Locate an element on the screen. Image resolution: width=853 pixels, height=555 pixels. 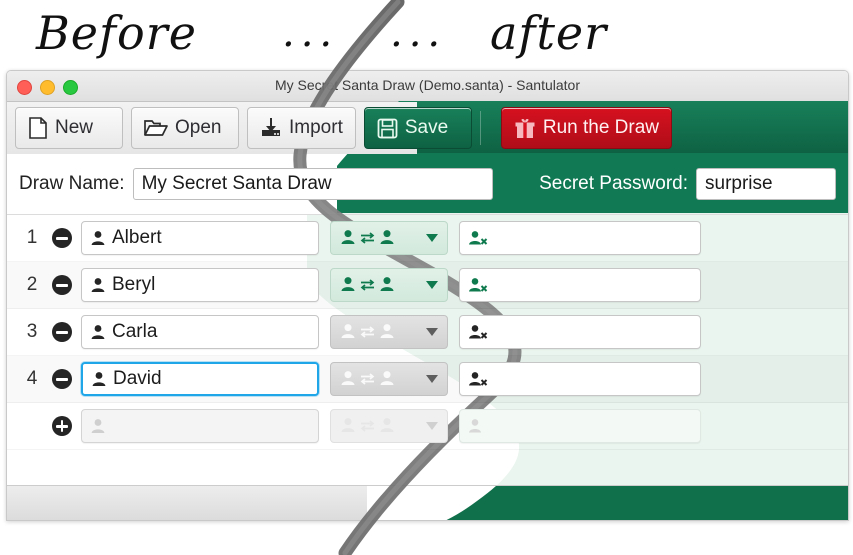
draw-name-label: Draw Name: is located at coordinates (72, 183).